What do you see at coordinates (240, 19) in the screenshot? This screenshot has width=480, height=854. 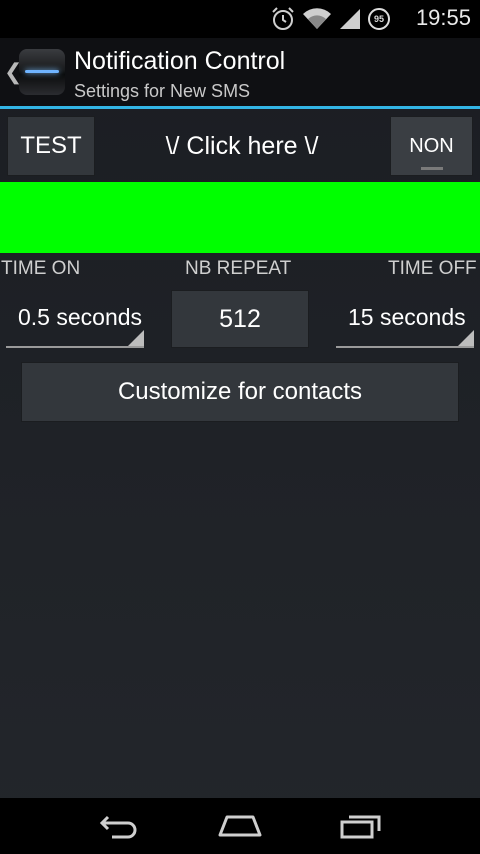 I see `status-bar: 95 19:55` at bounding box center [240, 19].